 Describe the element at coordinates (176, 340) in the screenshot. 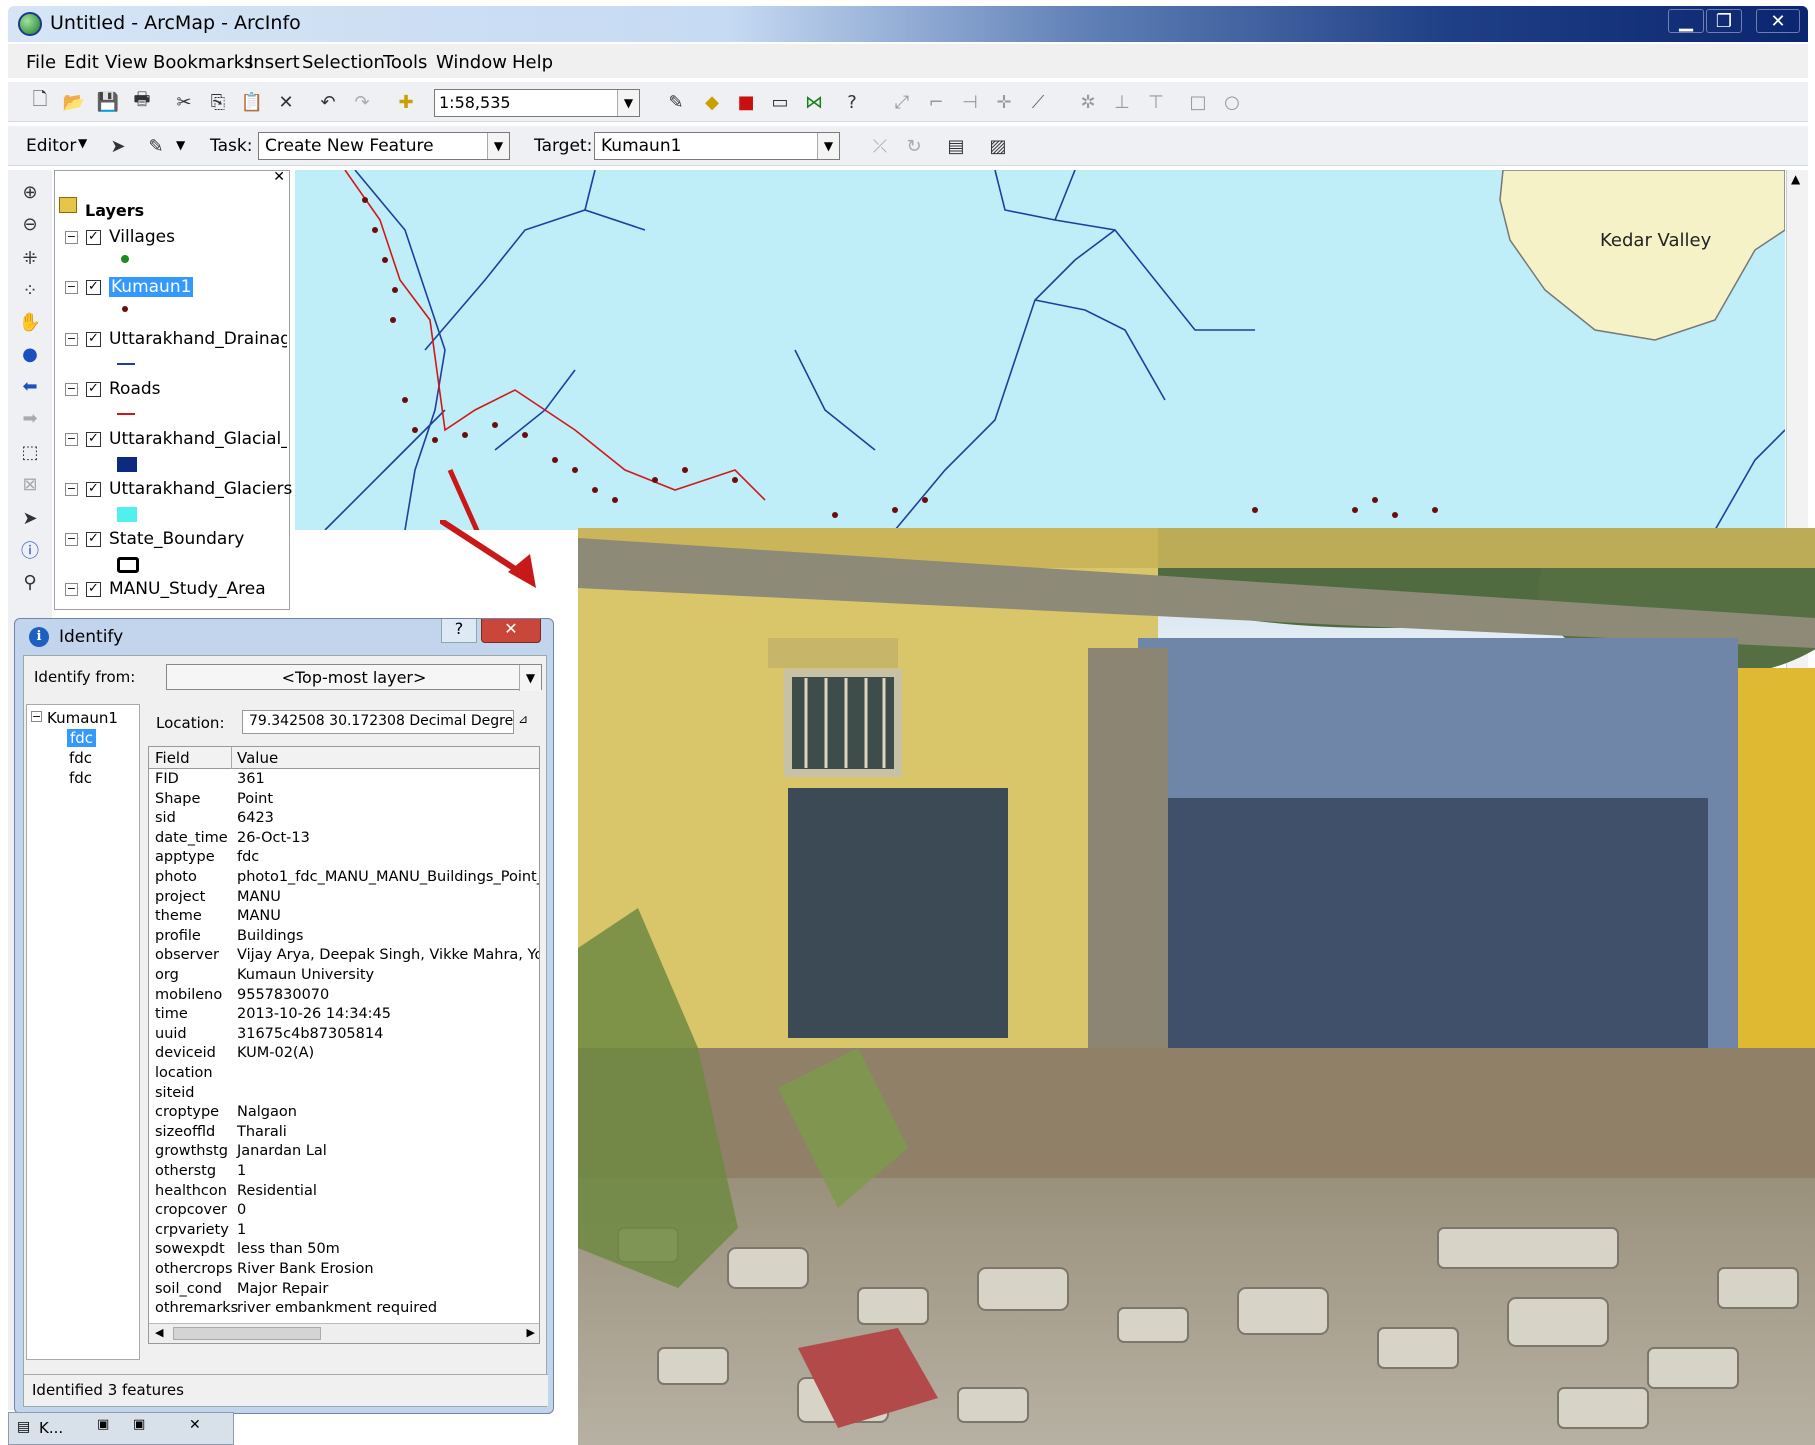

I see `layer-drainage: − ✓ Uttarakhand_Drainage` at that location.